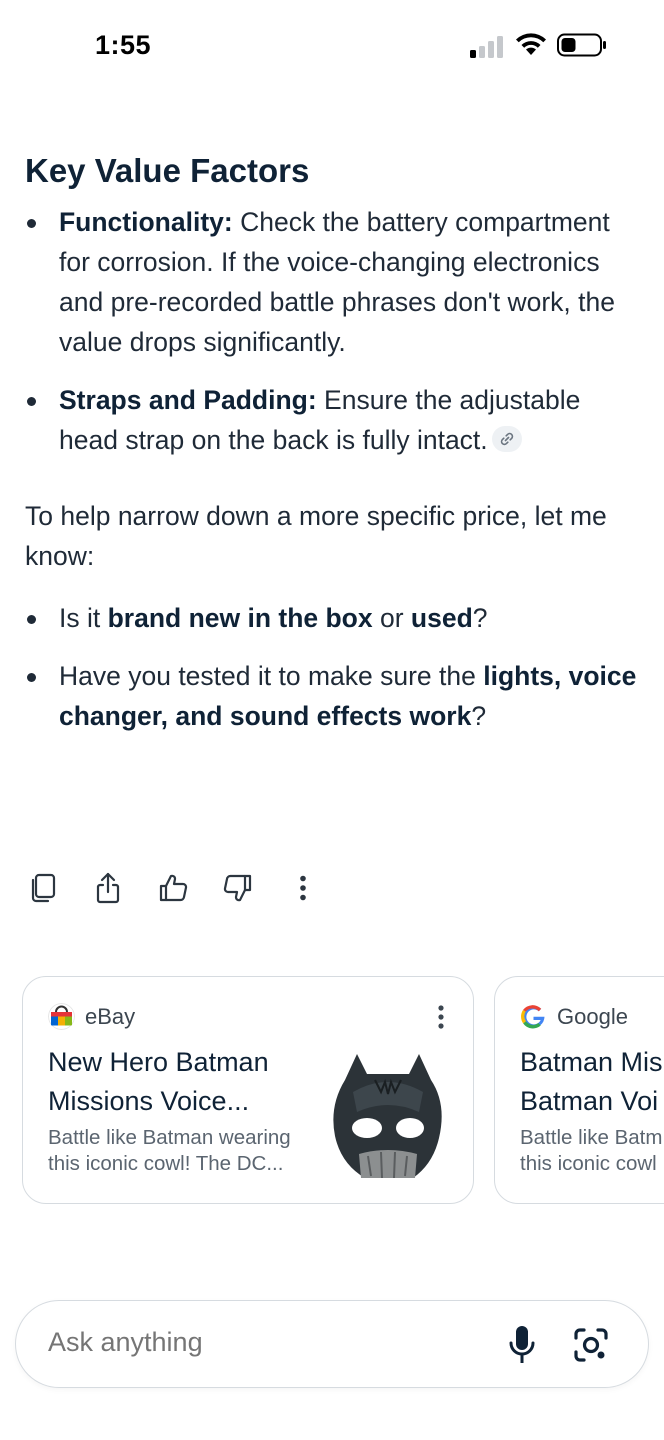 The width and height of the screenshot is (664, 1440). Describe the element at coordinates (391, 618) in the screenshot. I see `question-text: or` at that location.